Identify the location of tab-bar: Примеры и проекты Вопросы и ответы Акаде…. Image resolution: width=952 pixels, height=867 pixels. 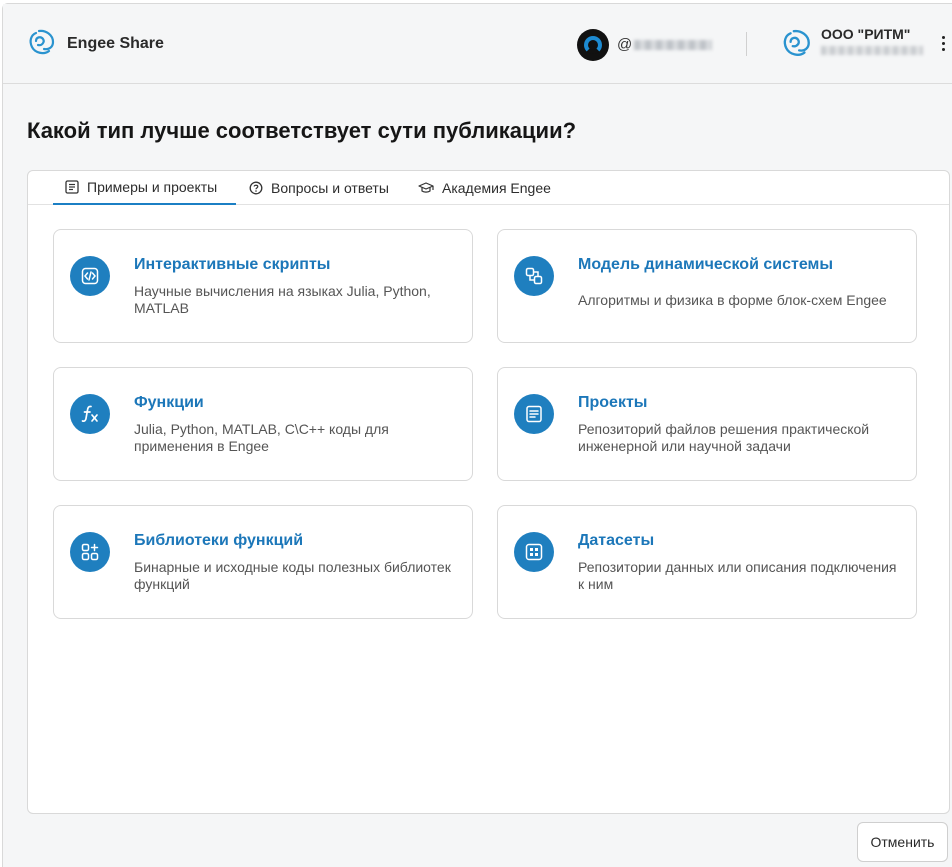
(488, 188).